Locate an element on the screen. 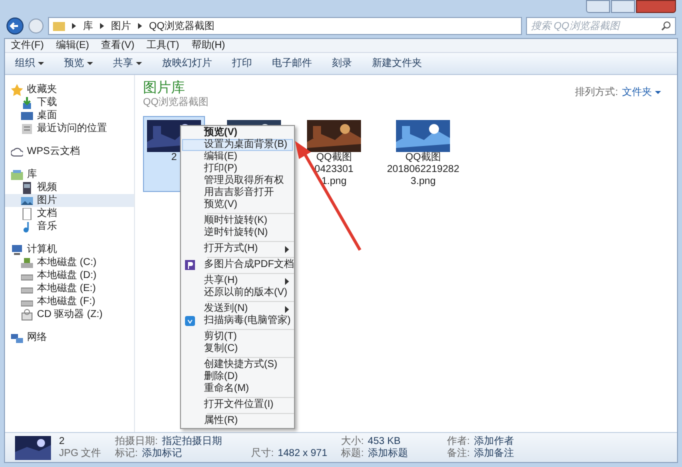 The width and height of the screenshot is (682, 467). menu-item: 逆时针旋转(N) is located at coordinates (237, 233).